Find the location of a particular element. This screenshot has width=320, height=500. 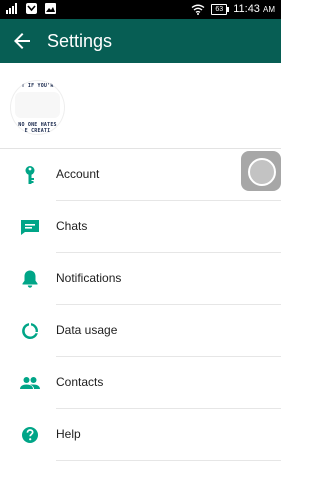

app-bar: Settings is located at coordinates (140, 41).